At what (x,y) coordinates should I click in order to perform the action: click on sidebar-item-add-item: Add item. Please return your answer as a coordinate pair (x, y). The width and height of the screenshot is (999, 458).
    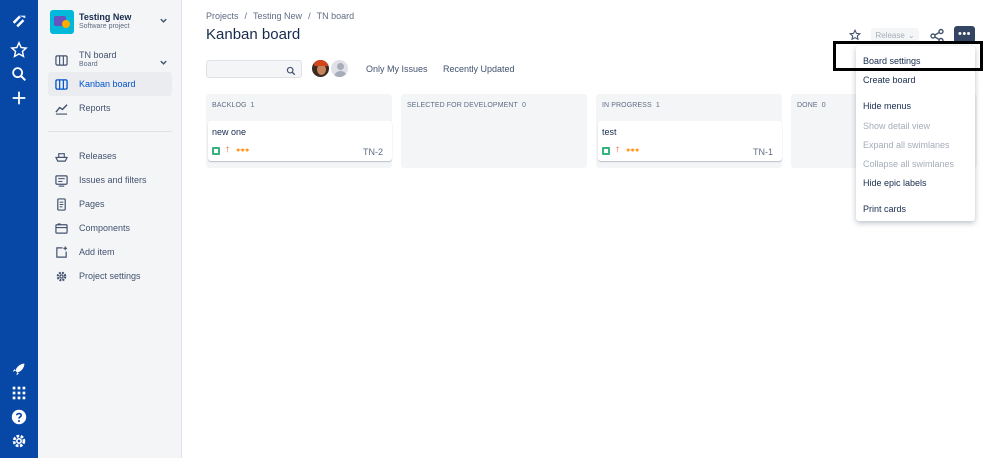
    Looking at the image, I should click on (110, 252).